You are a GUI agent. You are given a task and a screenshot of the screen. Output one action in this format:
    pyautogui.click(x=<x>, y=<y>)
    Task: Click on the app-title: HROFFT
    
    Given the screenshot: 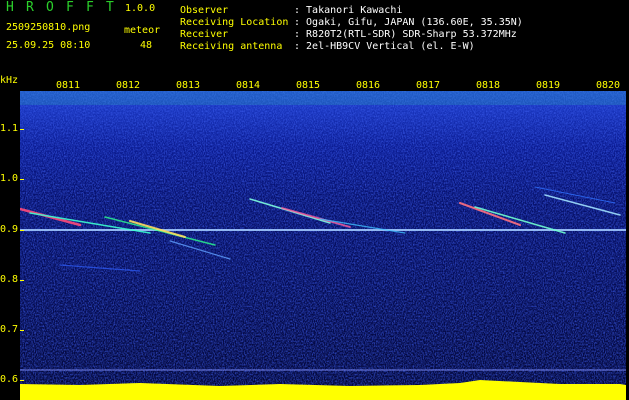 What is the action you would take?
    pyautogui.click(x=66, y=7)
    